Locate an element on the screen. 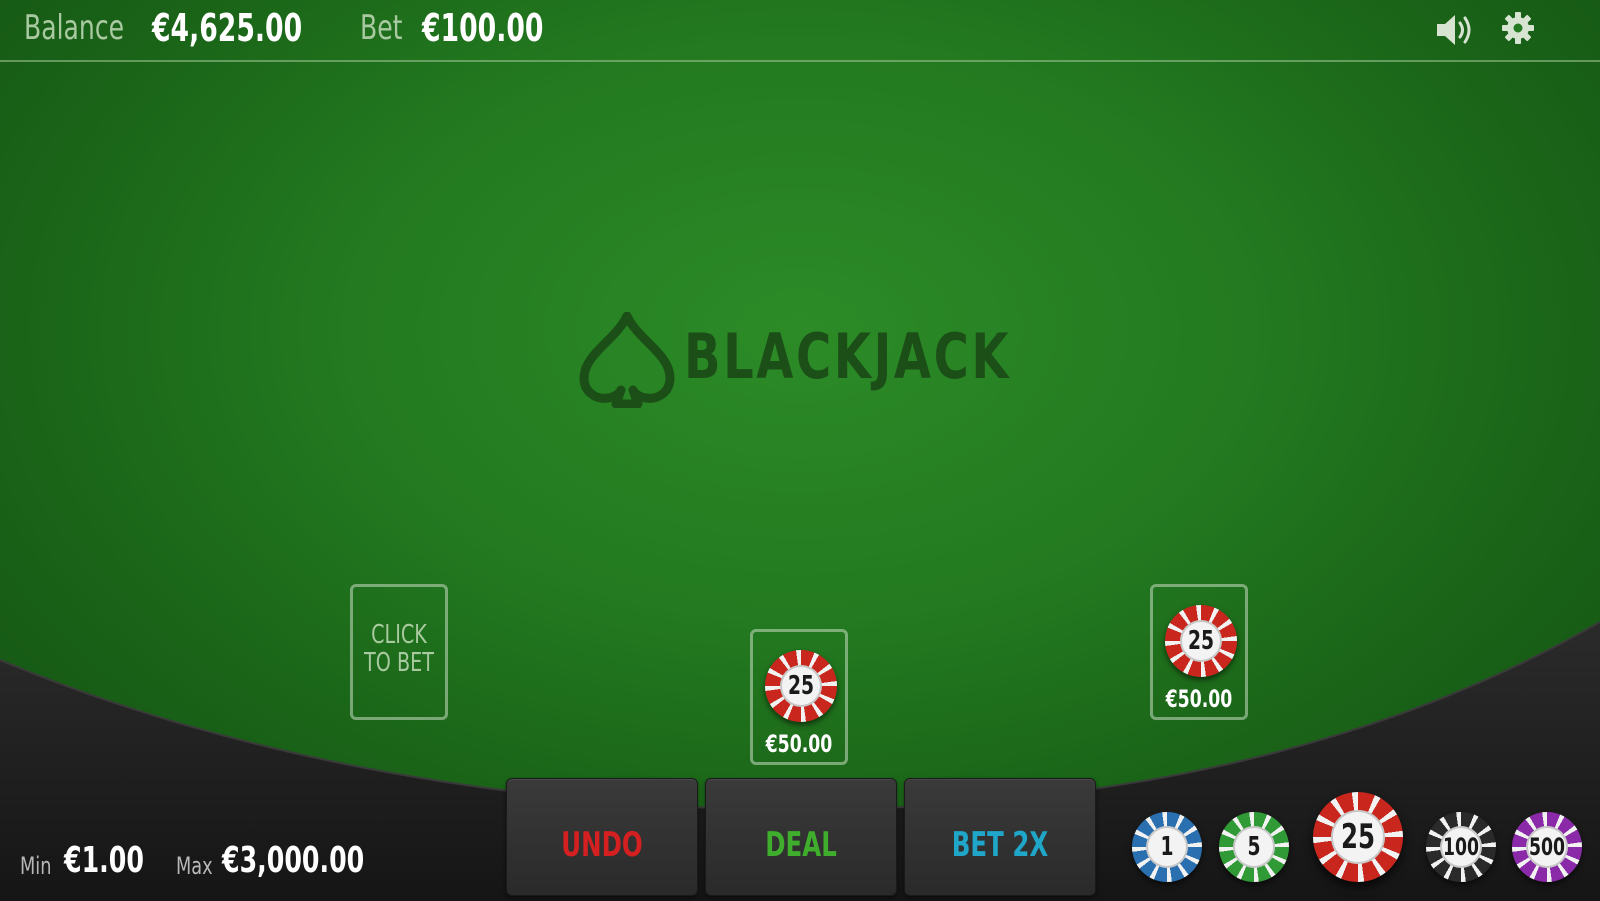 The image size is (1600, 901). chip-100: 100 is located at coordinates (1461, 847).